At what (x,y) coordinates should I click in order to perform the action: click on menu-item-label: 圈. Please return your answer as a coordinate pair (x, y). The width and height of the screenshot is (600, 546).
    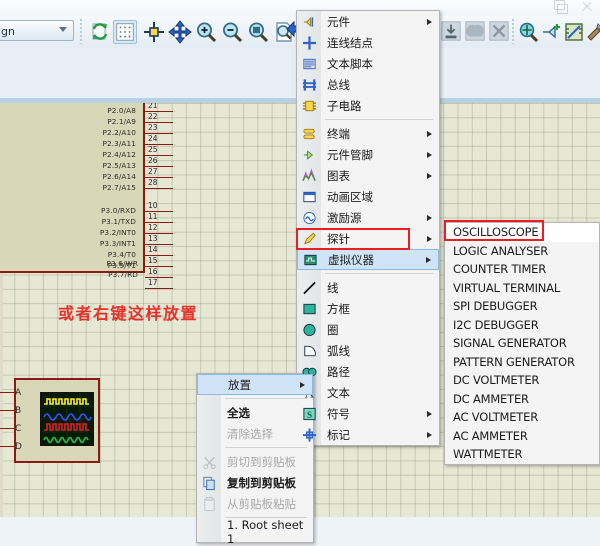
    Looking at the image, I should click on (333, 329).